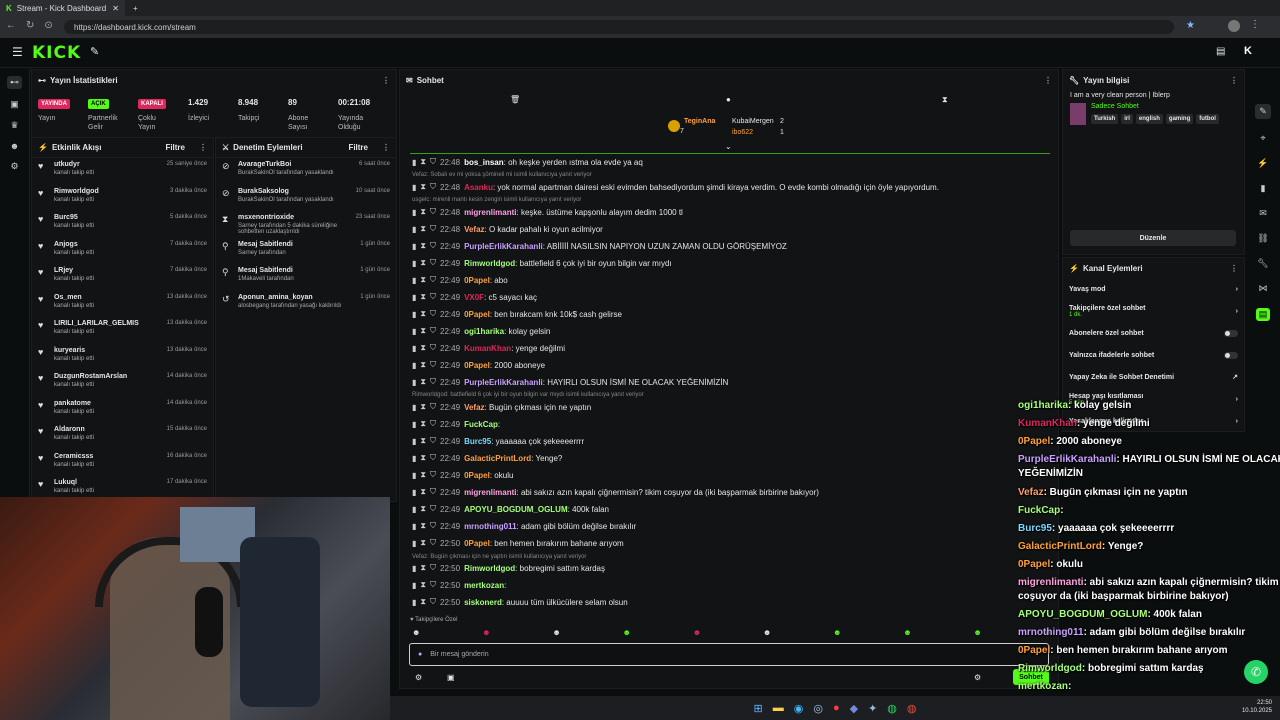 The width and height of the screenshot is (1280, 720). What do you see at coordinates (619, 27) in the screenshot?
I see `url-field: https://dashboard.kick.com/stream` at bounding box center [619, 27].